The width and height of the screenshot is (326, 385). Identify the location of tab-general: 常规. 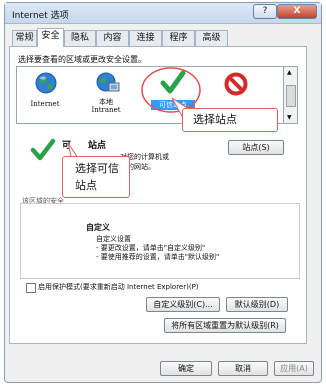
(24, 38).